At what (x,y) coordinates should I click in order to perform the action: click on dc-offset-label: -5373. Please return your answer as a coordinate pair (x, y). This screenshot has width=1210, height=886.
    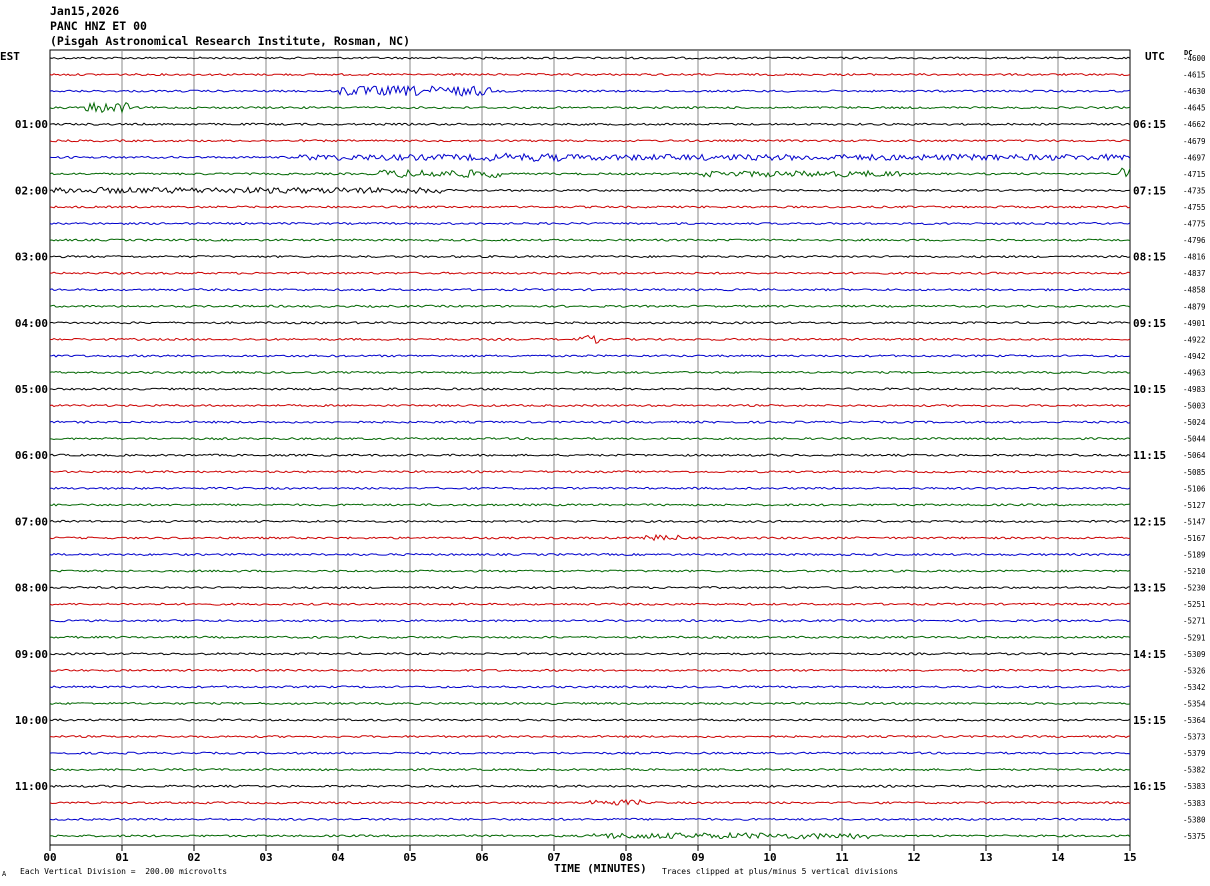
    Looking at the image, I should click on (1194, 737).